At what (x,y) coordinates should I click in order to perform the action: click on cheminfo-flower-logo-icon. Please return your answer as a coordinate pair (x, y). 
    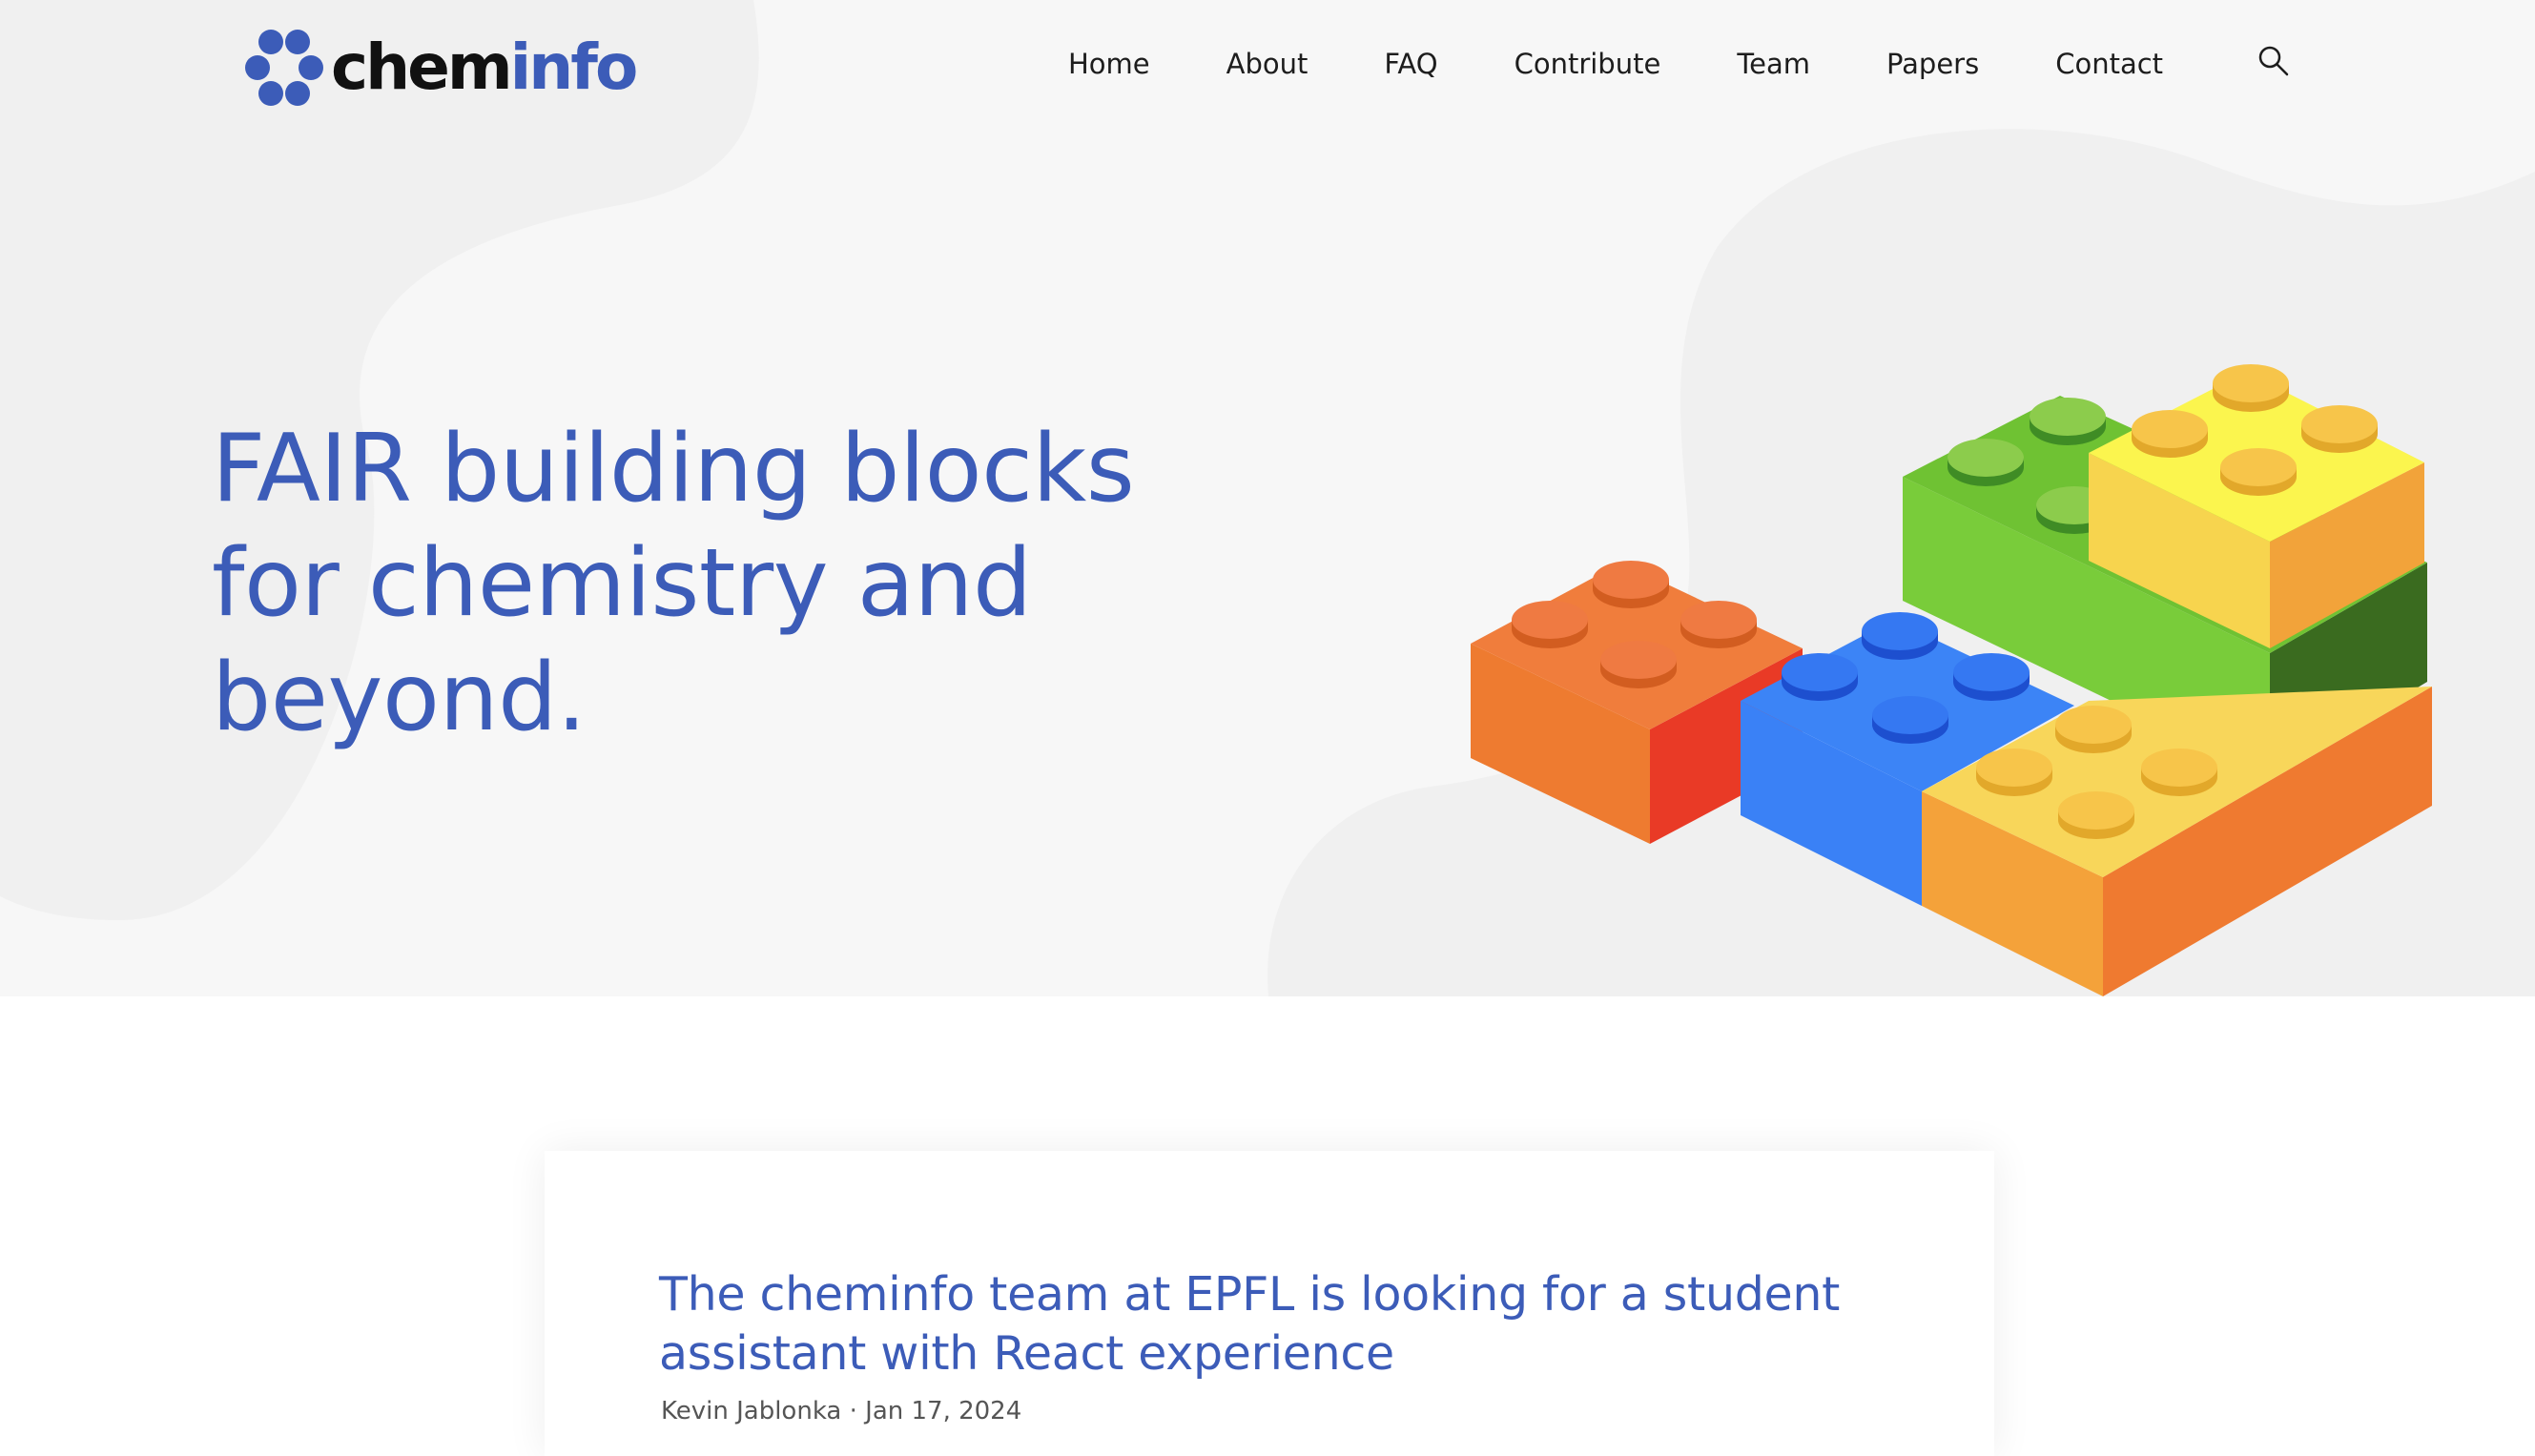
    Looking at the image, I should click on (284, 68).